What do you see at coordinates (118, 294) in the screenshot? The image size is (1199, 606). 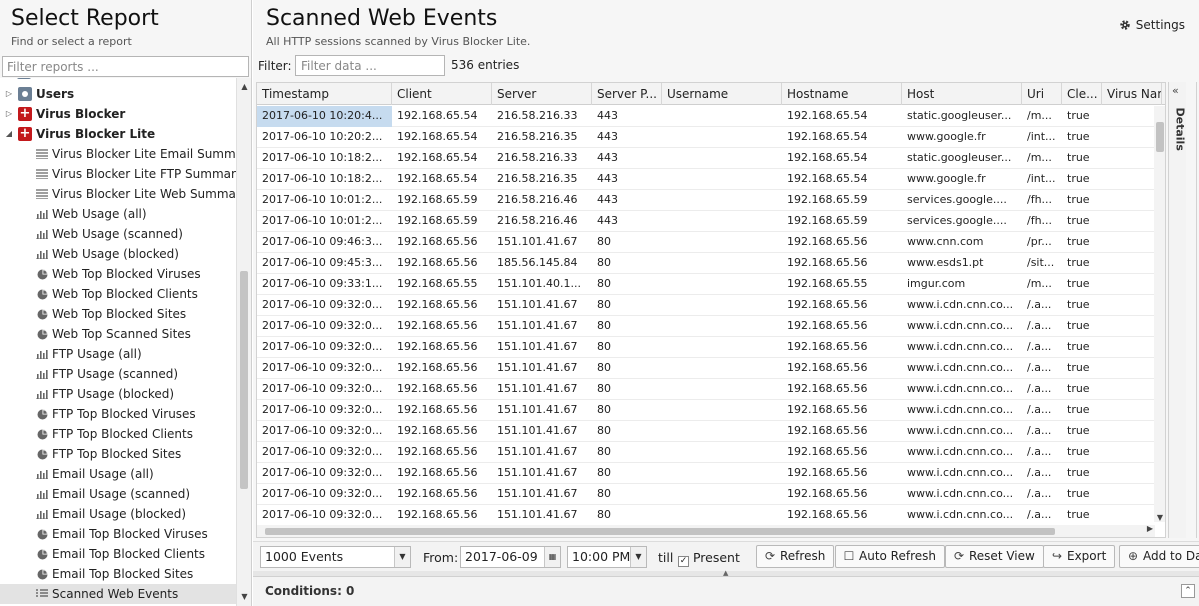 I see `tree-item: Web Top Blocked Clients` at bounding box center [118, 294].